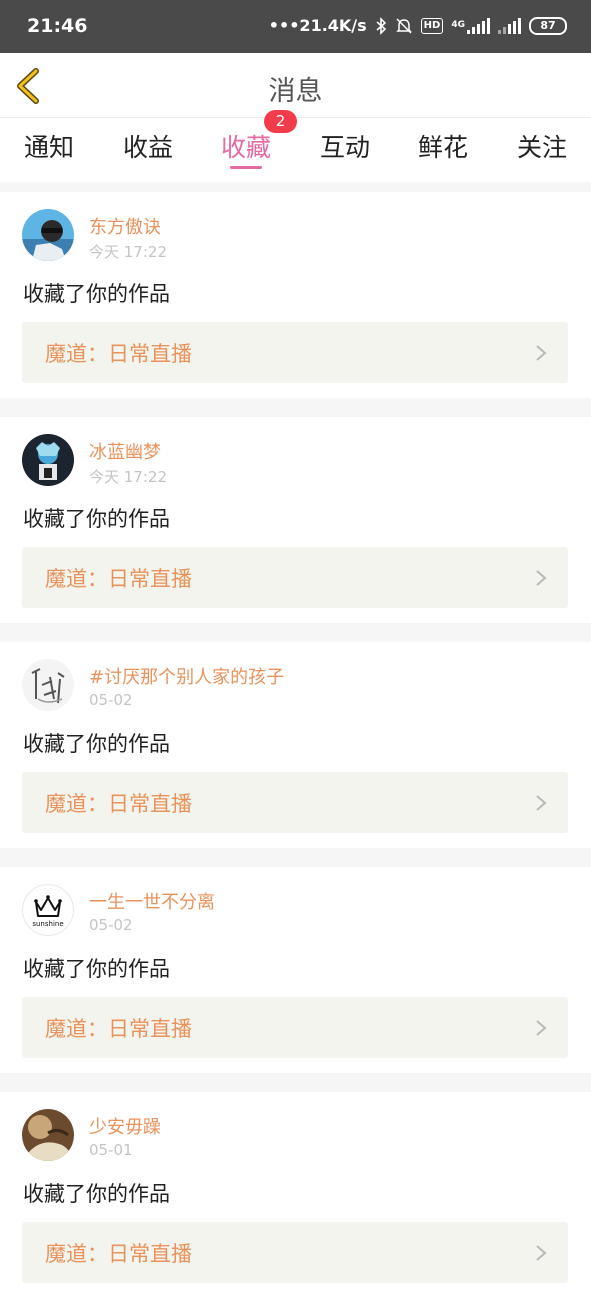 Image resolution: width=591 pixels, height=1298 pixels. I want to click on battery-level: 87, so click(548, 25).